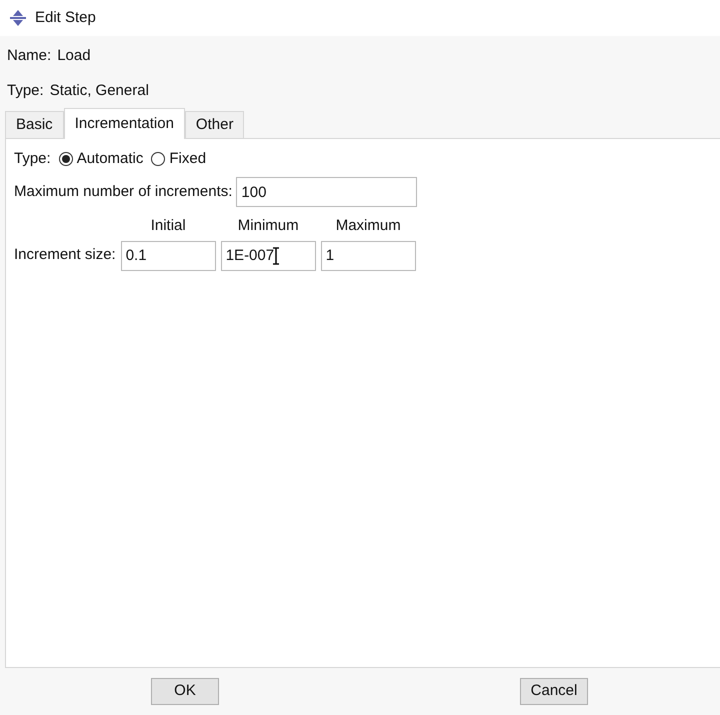 Image resolution: width=720 pixels, height=715 pixels. What do you see at coordinates (268, 255) in the screenshot?
I see `input-field: 1E-007` at bounding box center [268, 255].